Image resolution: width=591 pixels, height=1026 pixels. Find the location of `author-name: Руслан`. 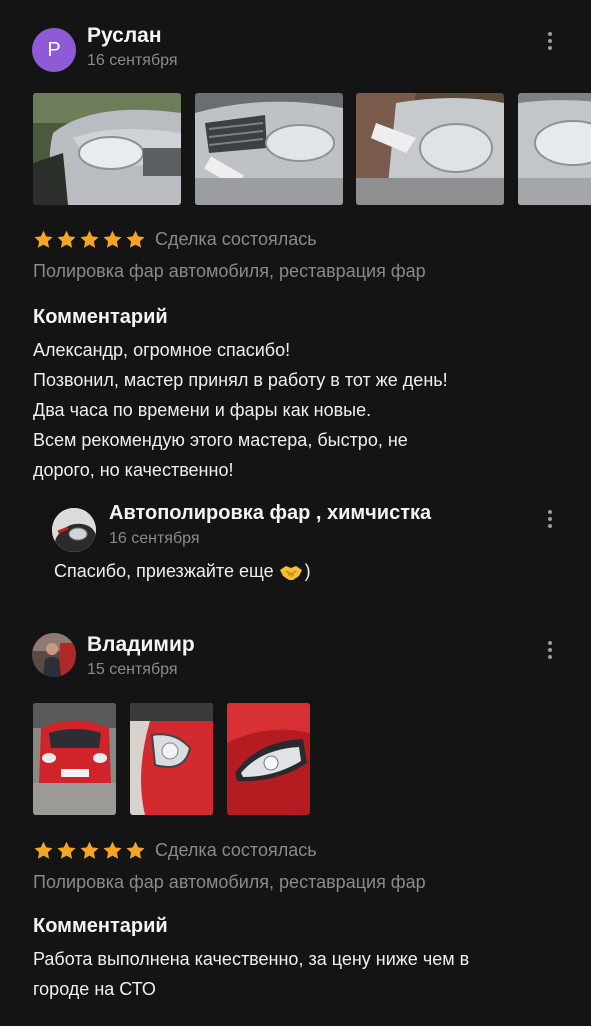

author-name: Руслан is located at coordinates (124, 36).